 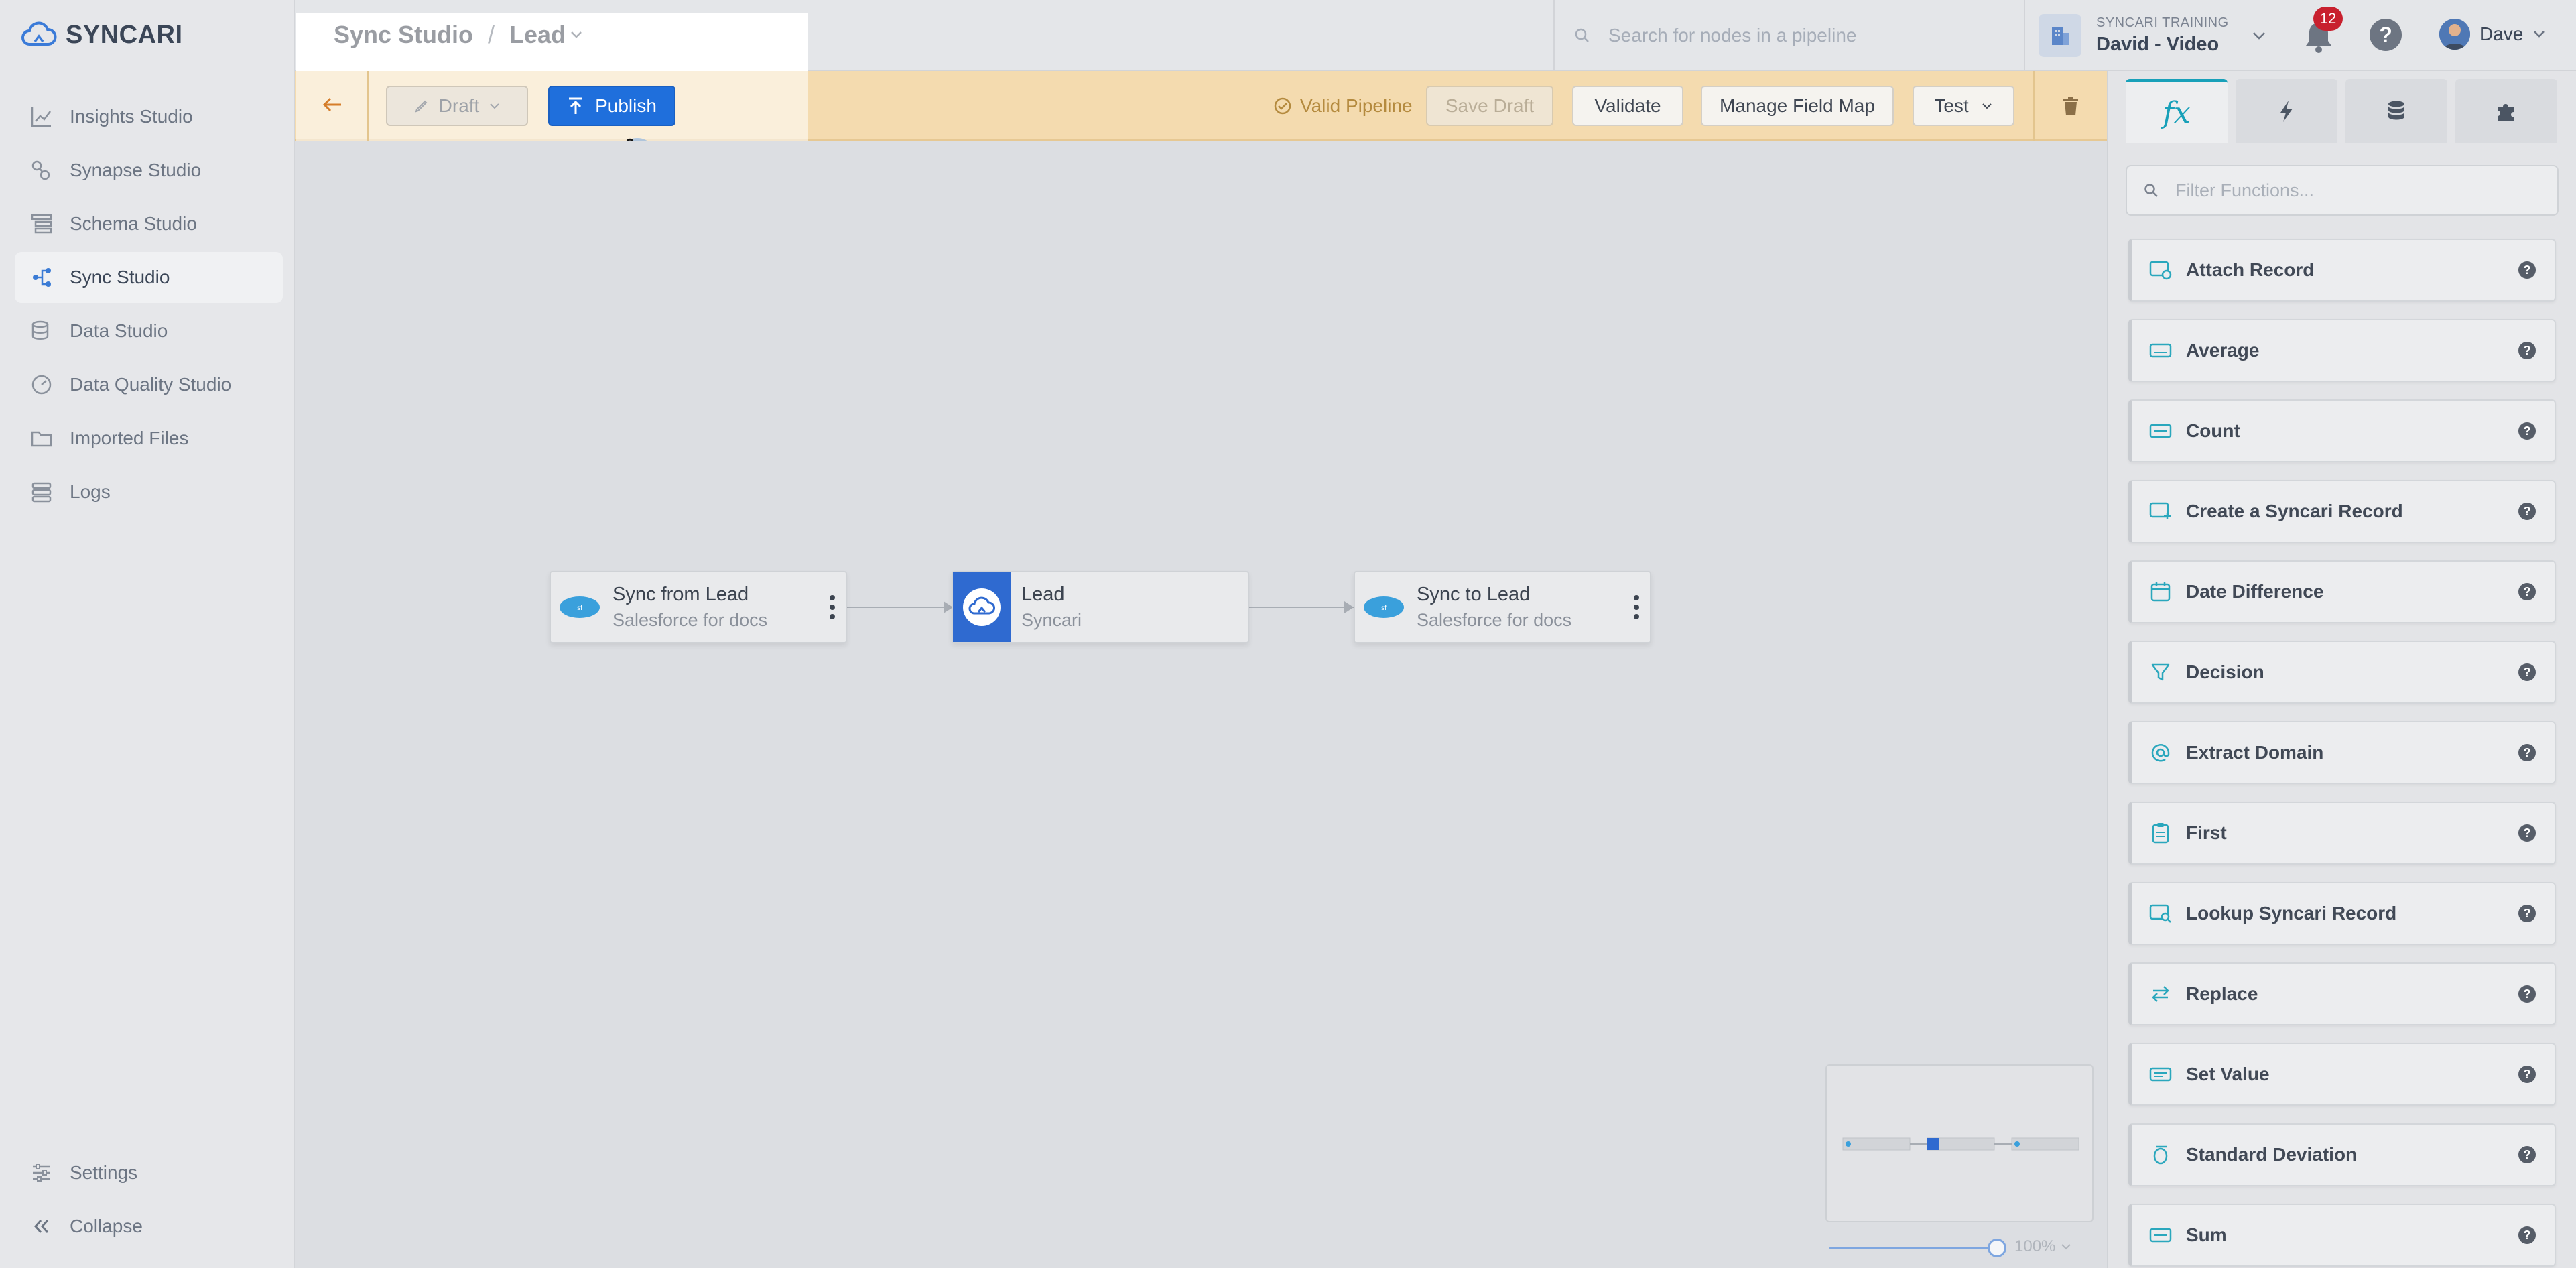 I want to click on breadcrumb-root: Sync Studio, so click(x=403, y=35).